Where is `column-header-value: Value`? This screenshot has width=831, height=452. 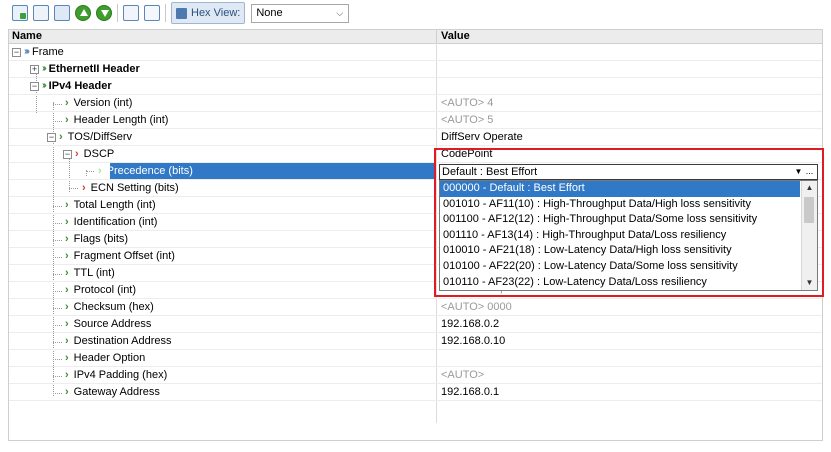 column-header-value: Value is located at coordinates (455, 36).